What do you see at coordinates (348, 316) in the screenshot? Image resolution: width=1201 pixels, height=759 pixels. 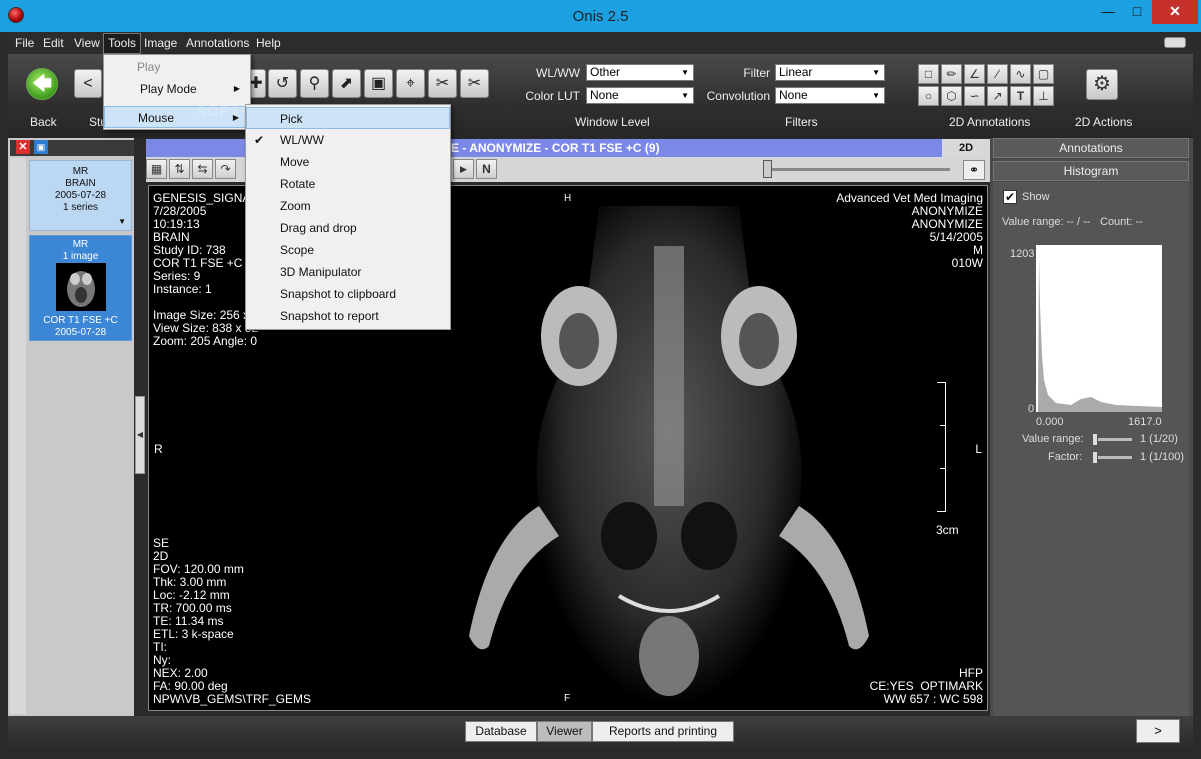 I see `menu-item-snapshot-report: Snapshot to report` at bounding box center [348, 316].